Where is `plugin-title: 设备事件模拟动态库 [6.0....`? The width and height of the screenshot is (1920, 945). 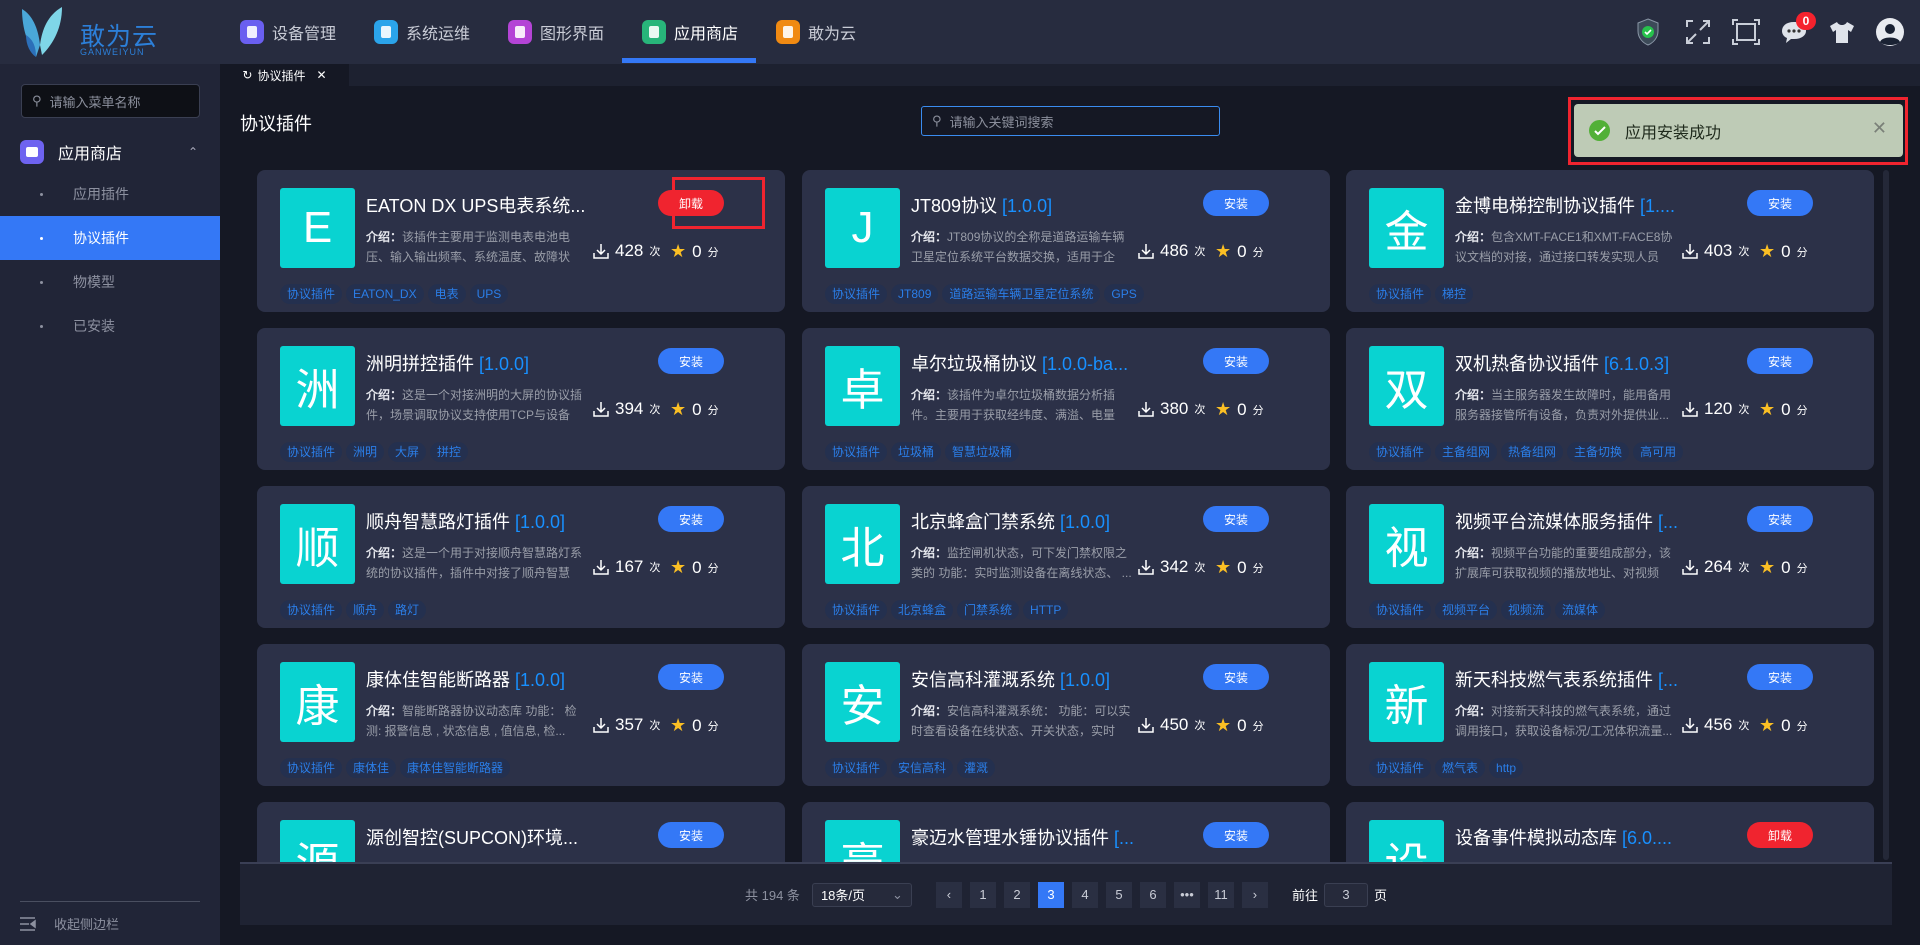 plugin-title: 设备事件模拟动态库 [6.0.... is located at coordinates (1575, 837).